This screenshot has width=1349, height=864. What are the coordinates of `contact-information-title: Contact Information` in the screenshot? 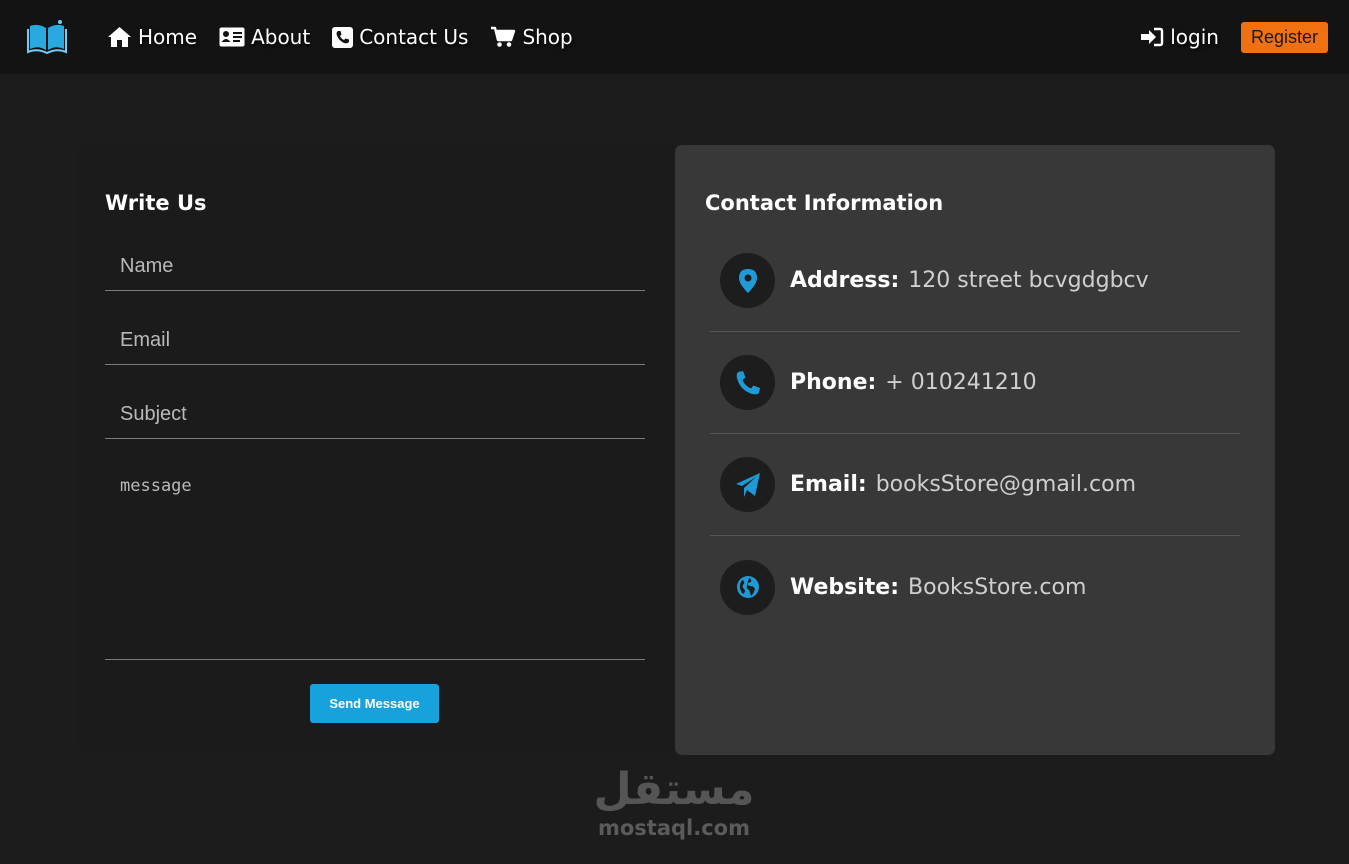 It's located at (824, 203).